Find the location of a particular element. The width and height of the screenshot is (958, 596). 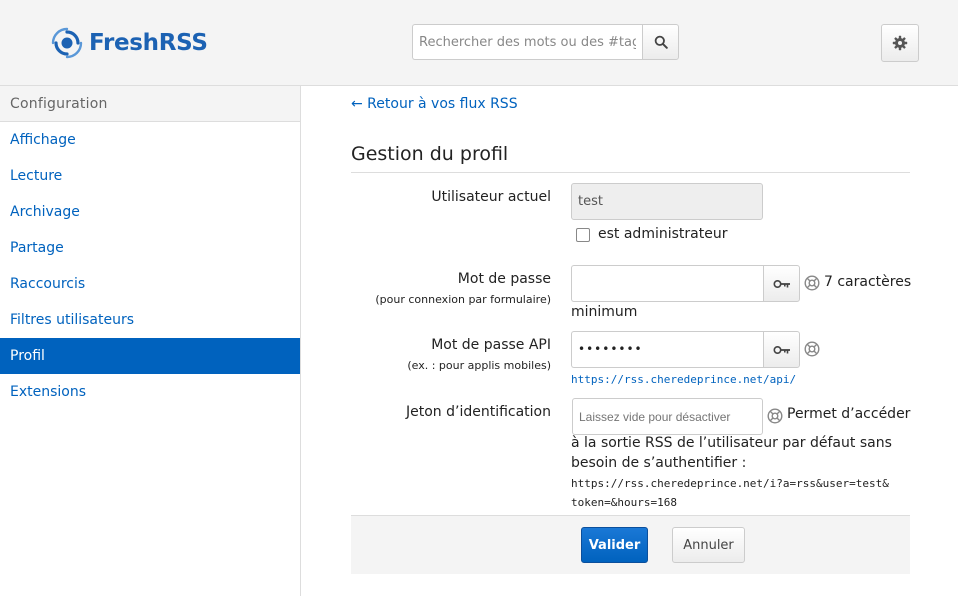

freshrss-logo-icon is located at coordinates (67, 43).